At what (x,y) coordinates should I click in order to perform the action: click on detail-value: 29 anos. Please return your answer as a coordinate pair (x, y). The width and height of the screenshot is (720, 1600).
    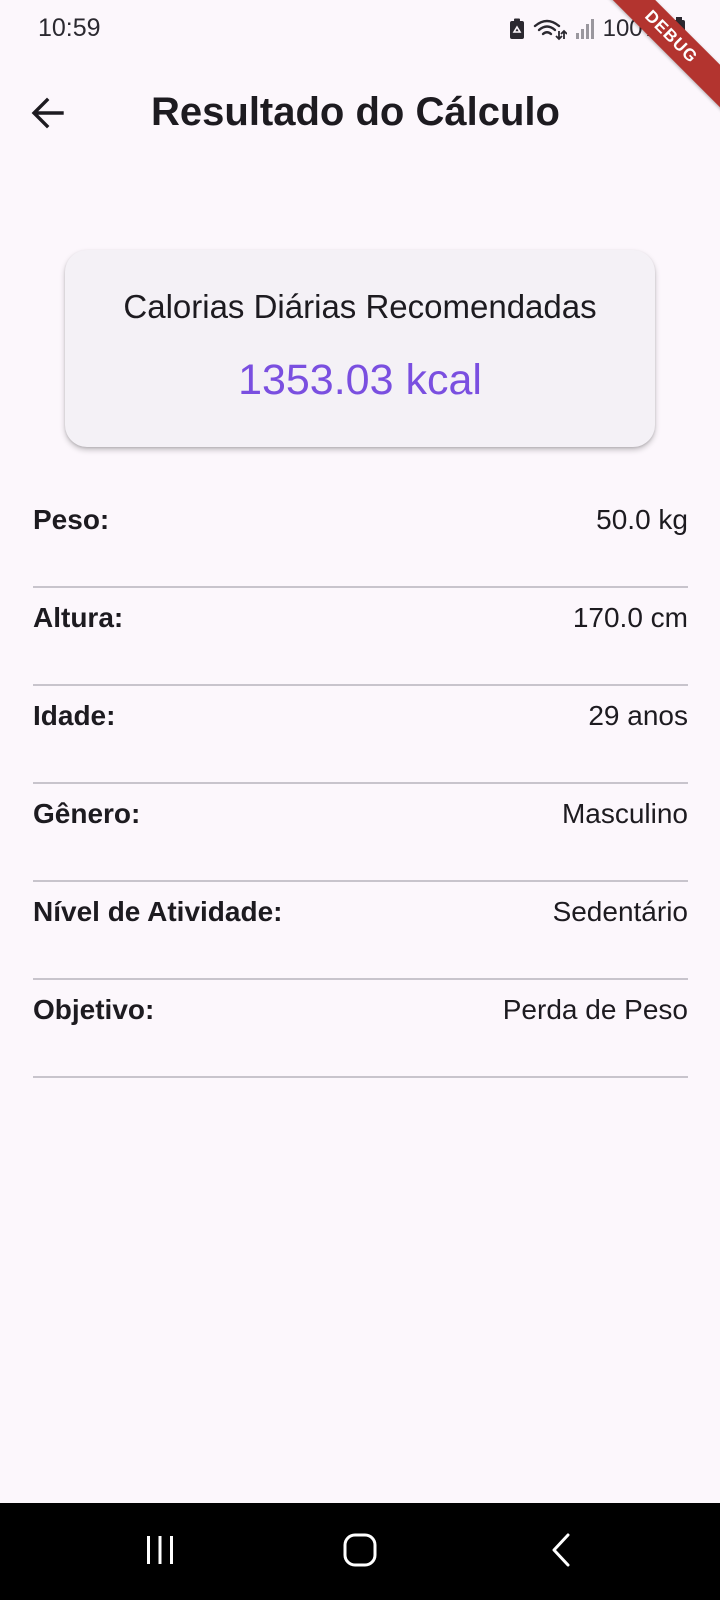
    Looking at the image, I should click on (638, 715).